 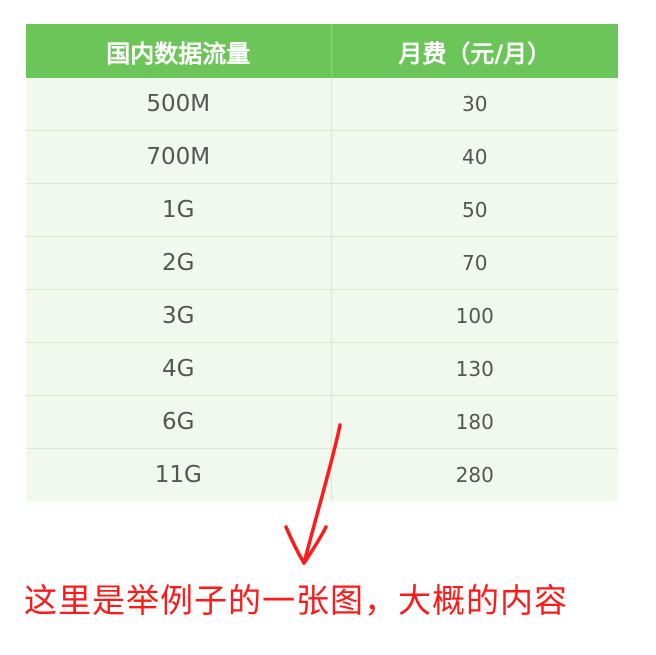 What do you see at coordinates (474, 474) in the screenshot?
I see `cell-monthly-fee: 280` at bounding box center [474, 474].